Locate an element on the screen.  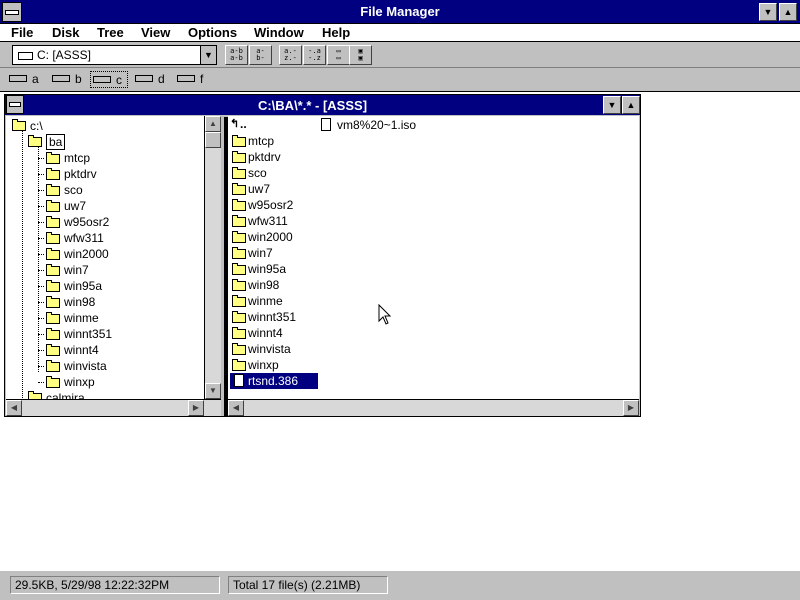
status-total-info: Total 17 file(s) (2.21MB) is located at coordinates (308, 585).